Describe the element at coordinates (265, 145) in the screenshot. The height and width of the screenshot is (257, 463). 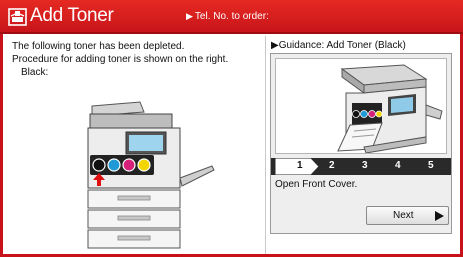
I see `panel-divider` at that location.